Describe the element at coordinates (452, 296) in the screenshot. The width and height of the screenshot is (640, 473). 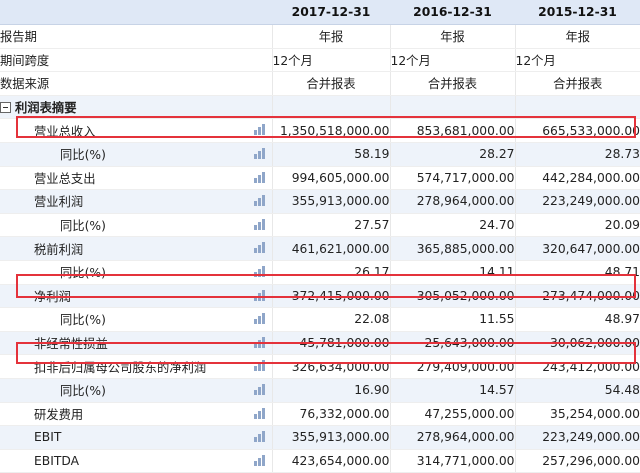
I see `cell: 305,052,000.00` at that location.